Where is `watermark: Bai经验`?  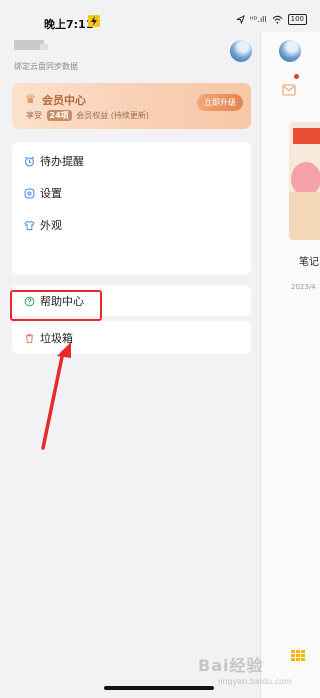
watermark: Bai经验 is located at coordinates (231, 665).